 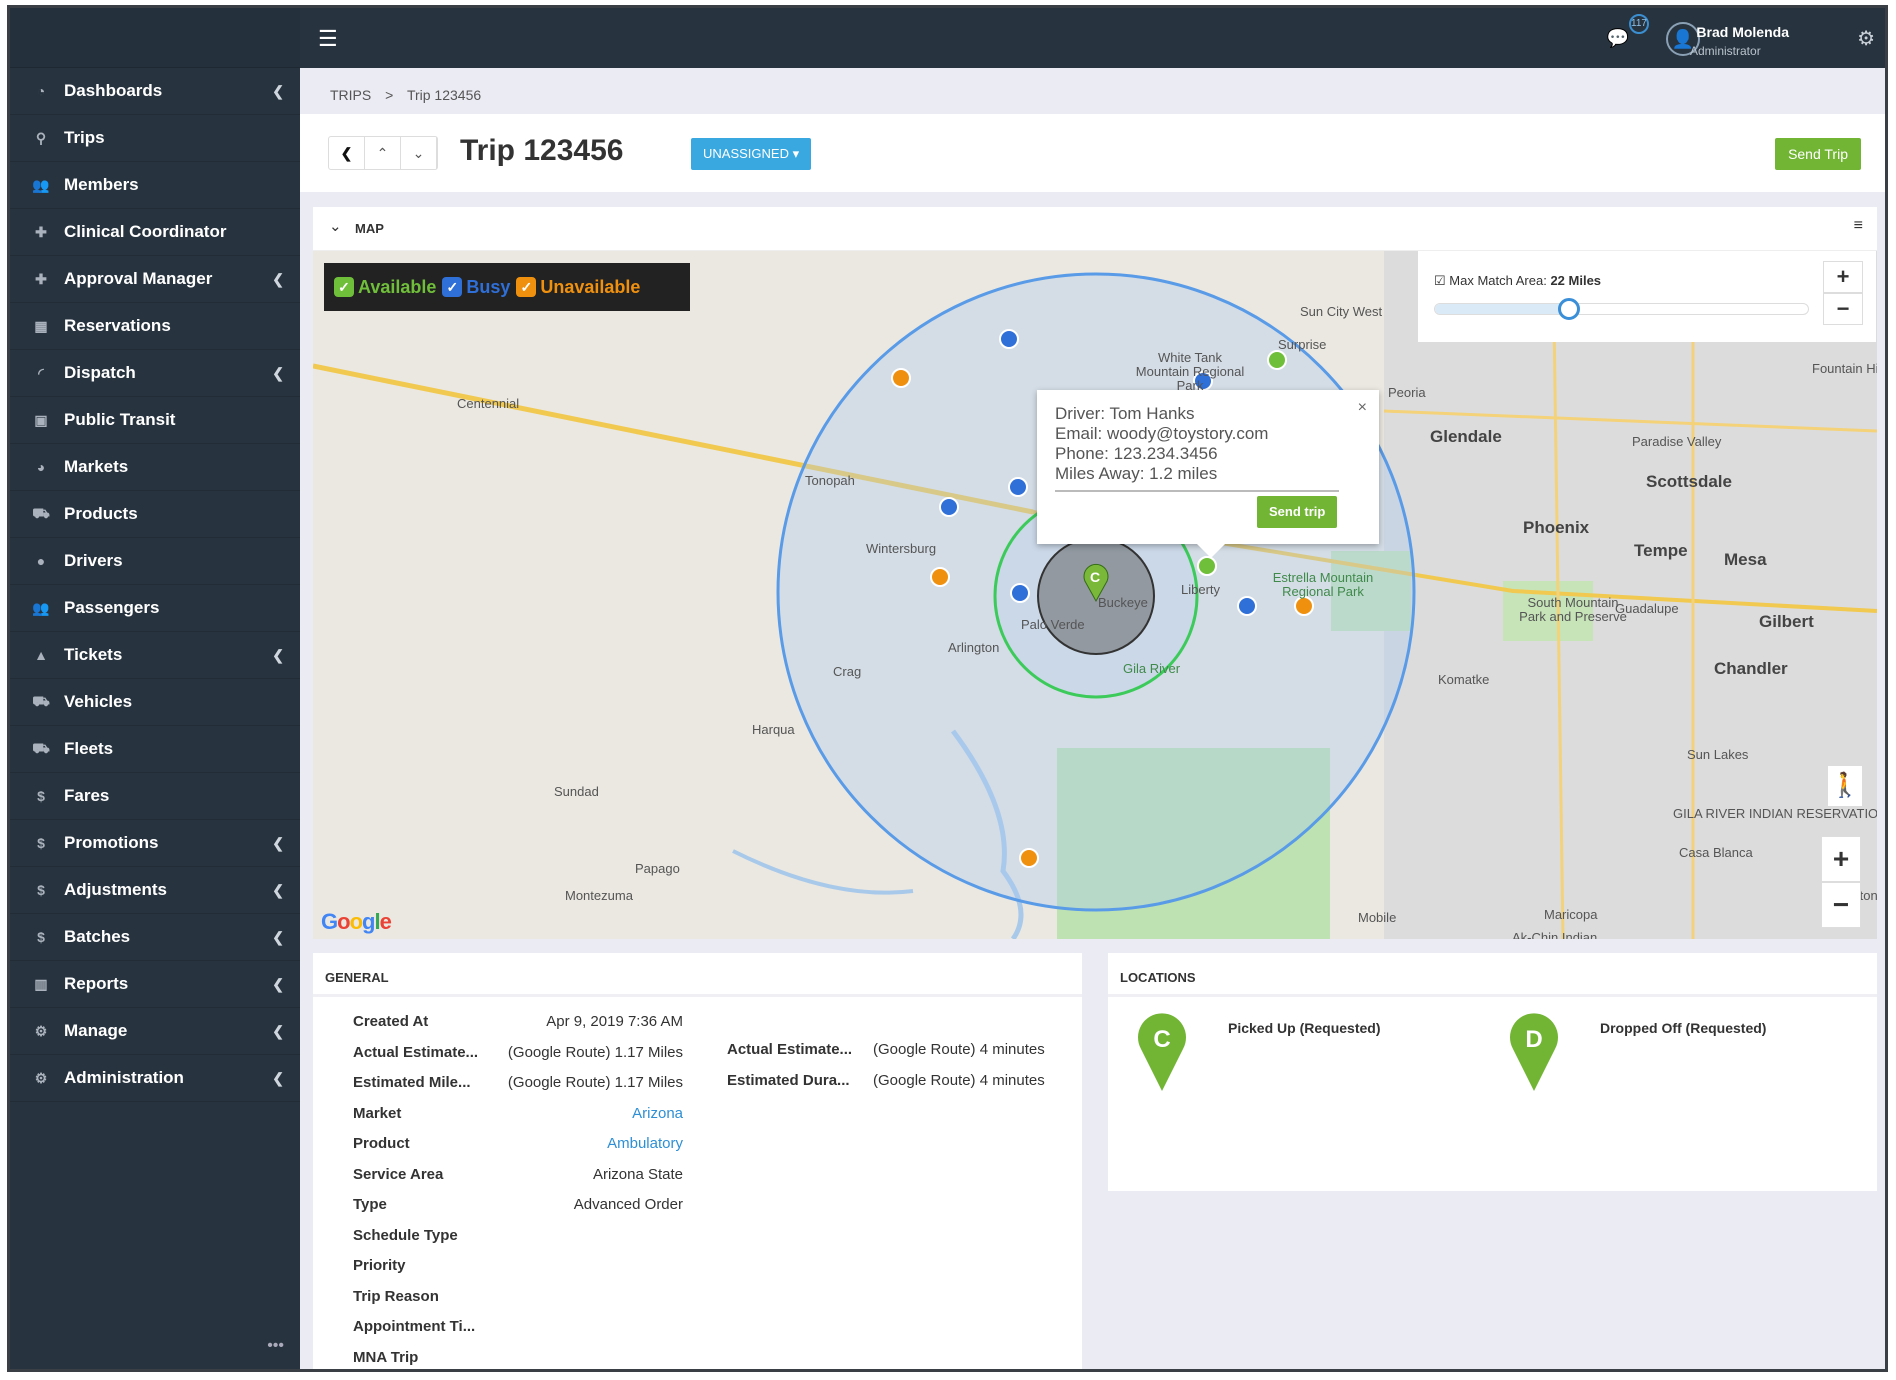 I want to click on sidebar-item-reservations: ▦ Reservations, so click(x=155, y=326).